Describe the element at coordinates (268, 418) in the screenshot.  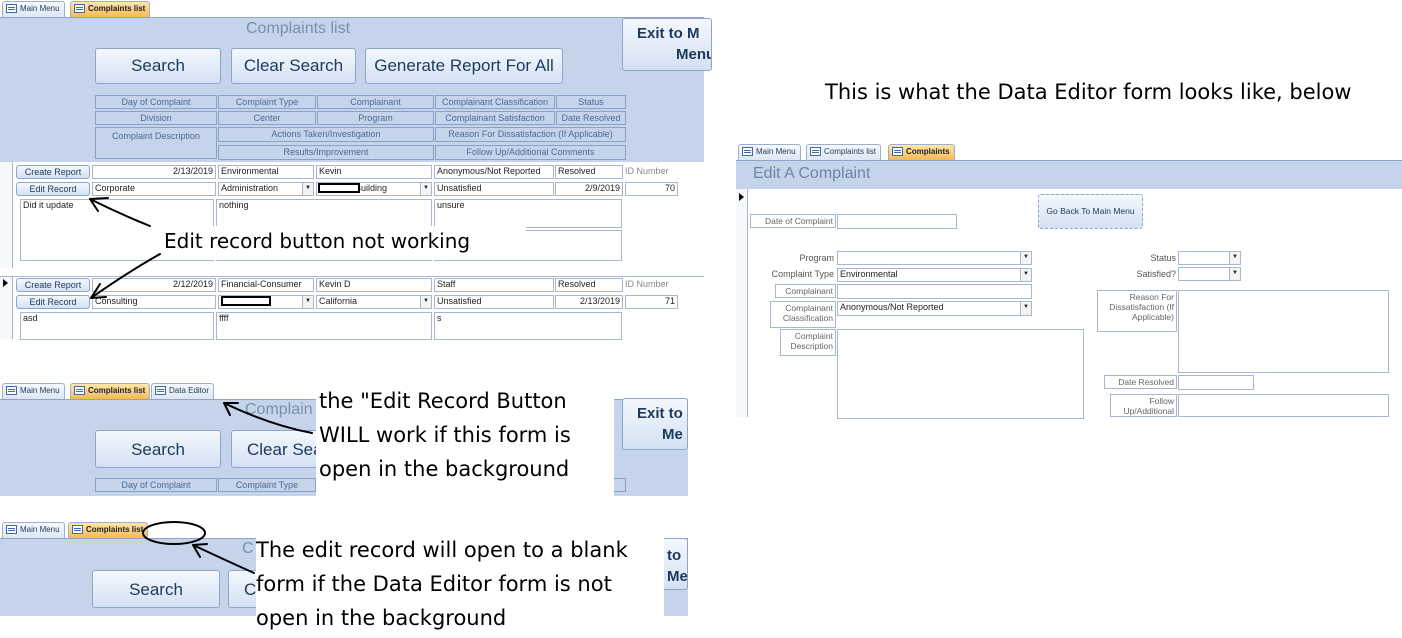
I see `arrow-to-data-editor-tab` at that location.